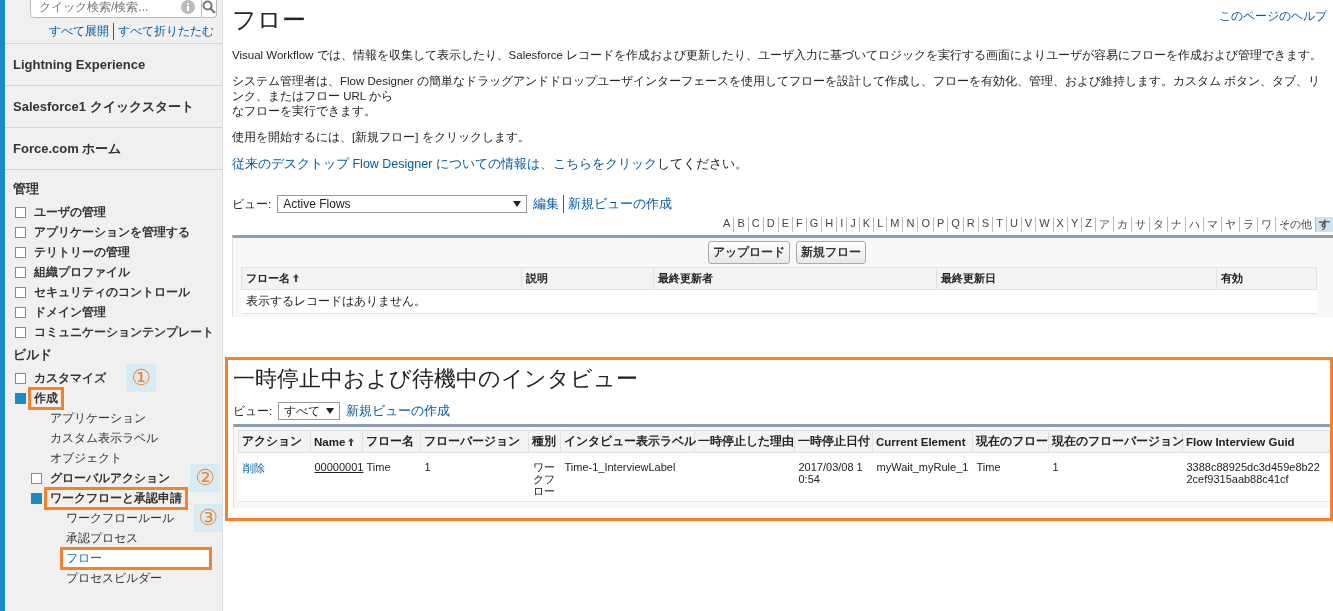 The height and width of the screenshot is (611, 1333). What do you see at coordinates (627, 441) in the screenshot?
I see `column-header: インタビュー表示ラベル` at bounding box center [627, 441].